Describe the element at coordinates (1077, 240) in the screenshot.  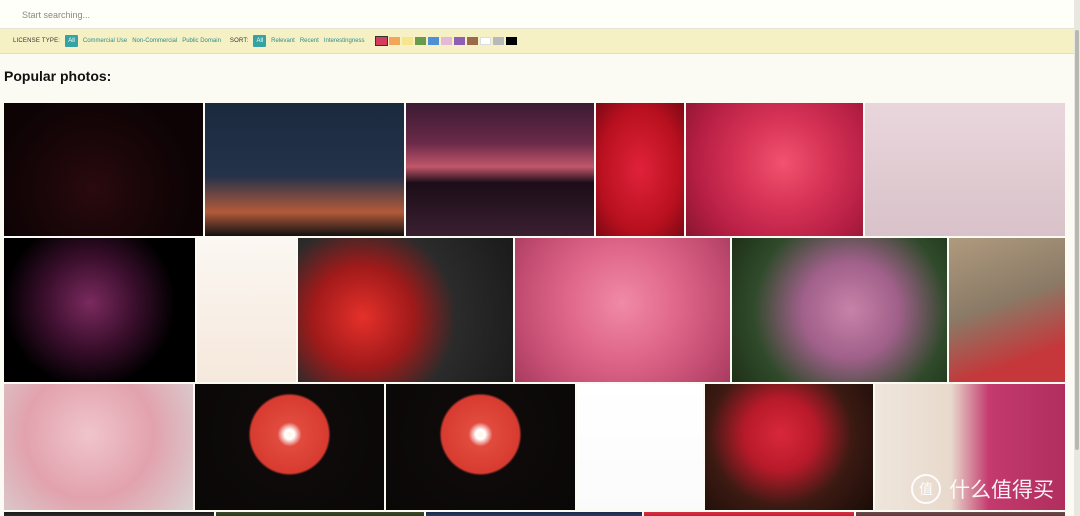
I see `scroll-thumb` at that location.